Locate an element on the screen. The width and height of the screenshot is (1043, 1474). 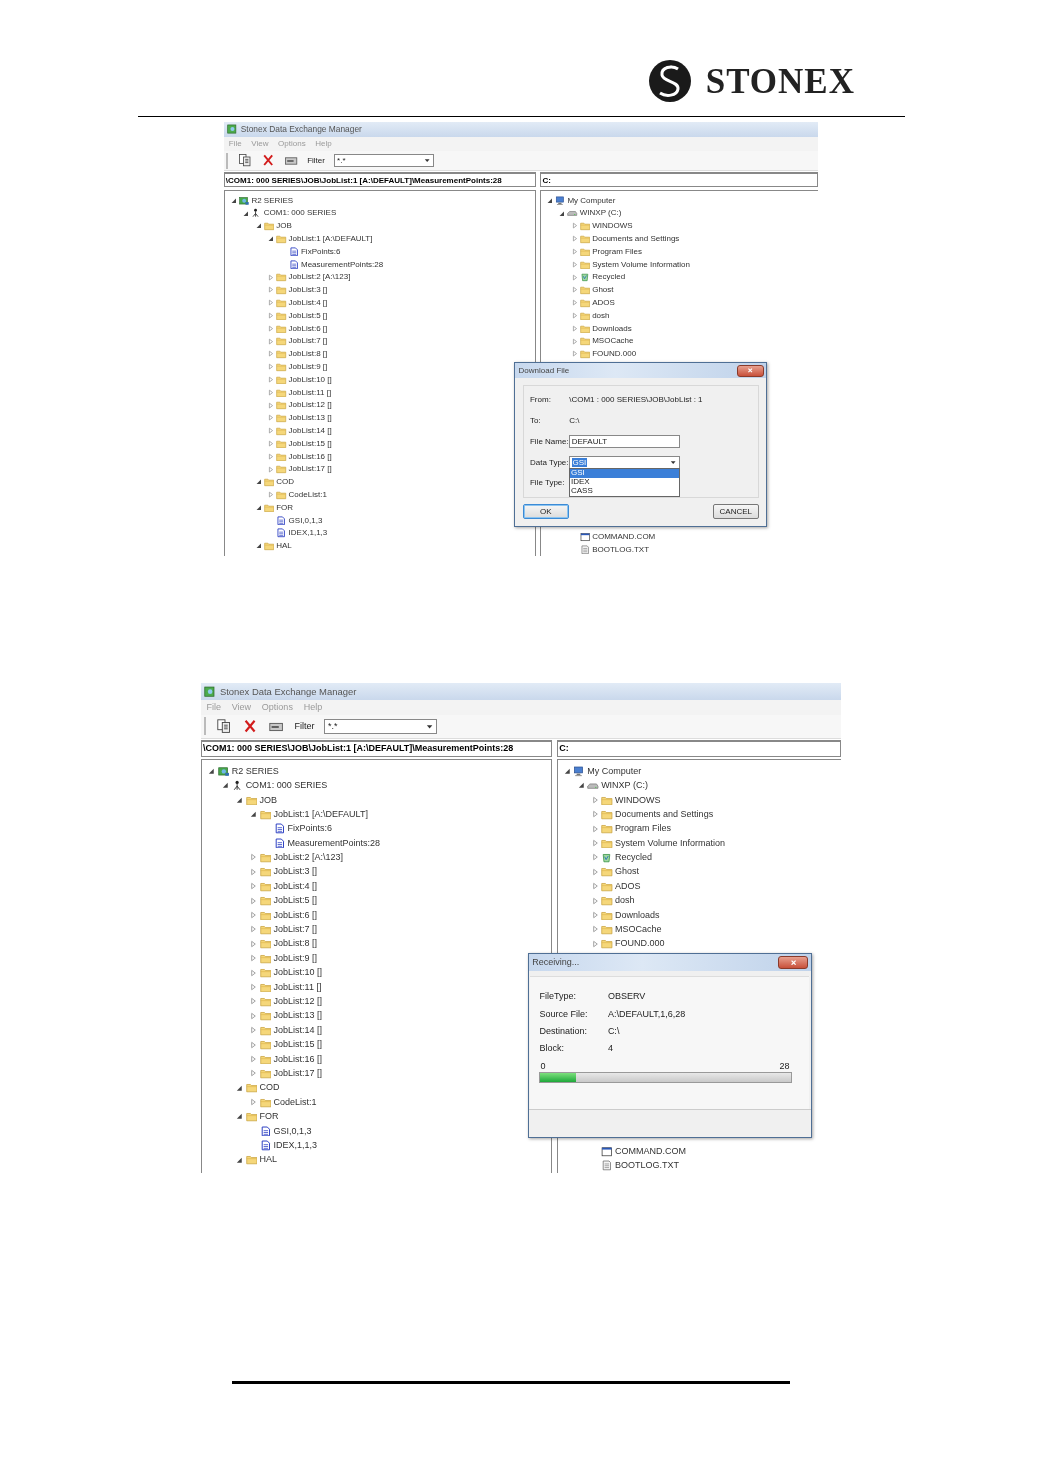
copy-icon is located at coordinates (244, 160).